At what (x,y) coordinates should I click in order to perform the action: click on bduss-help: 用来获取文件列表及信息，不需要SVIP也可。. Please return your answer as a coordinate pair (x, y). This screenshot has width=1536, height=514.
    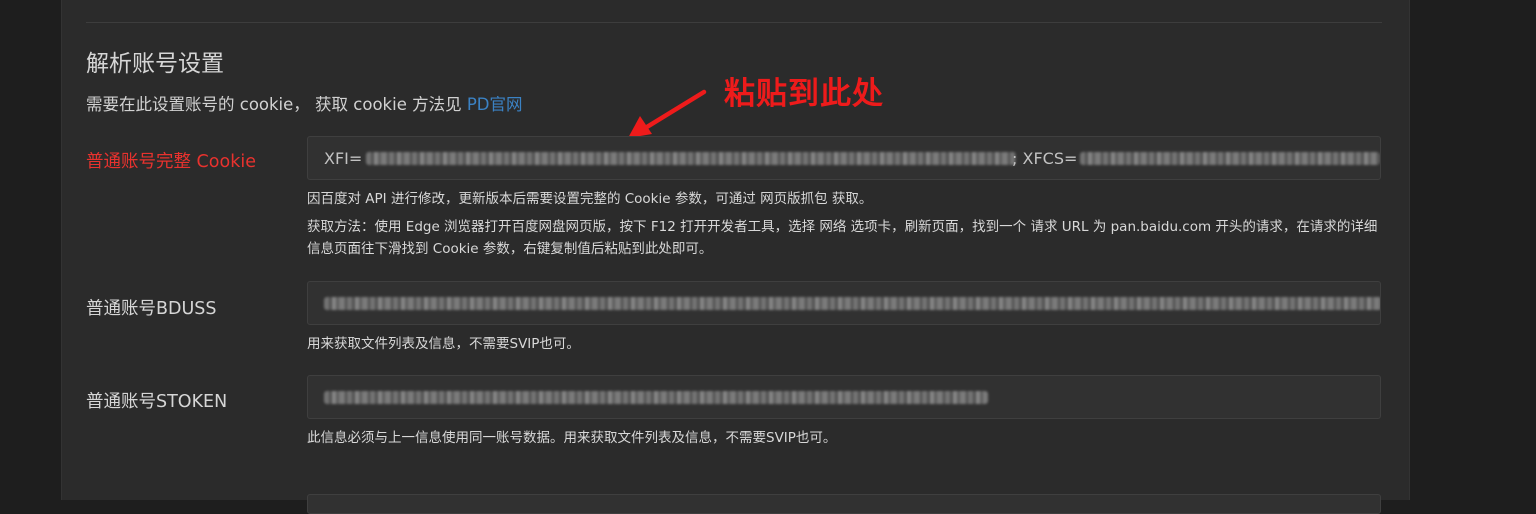
    Looking at the image, I should click on (443, 344).